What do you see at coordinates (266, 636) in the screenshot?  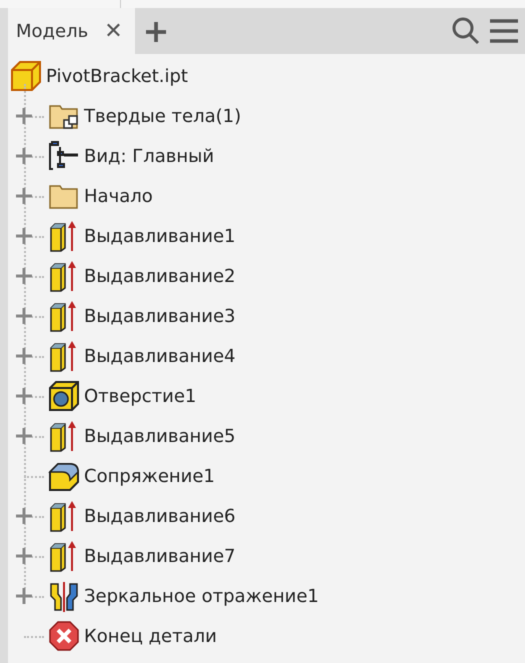 I see `tree-item: Конец детали` at bounding box center [266, 636].